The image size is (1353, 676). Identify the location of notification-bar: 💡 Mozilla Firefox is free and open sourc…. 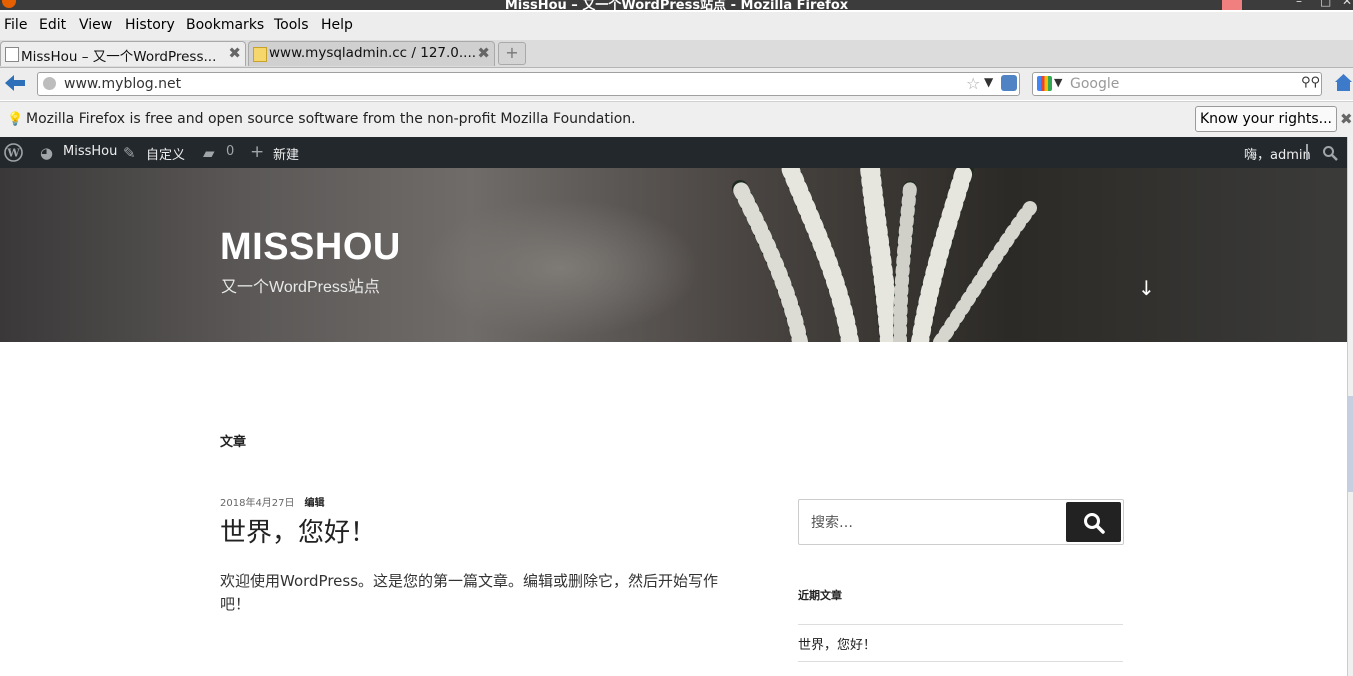
(676, 119).